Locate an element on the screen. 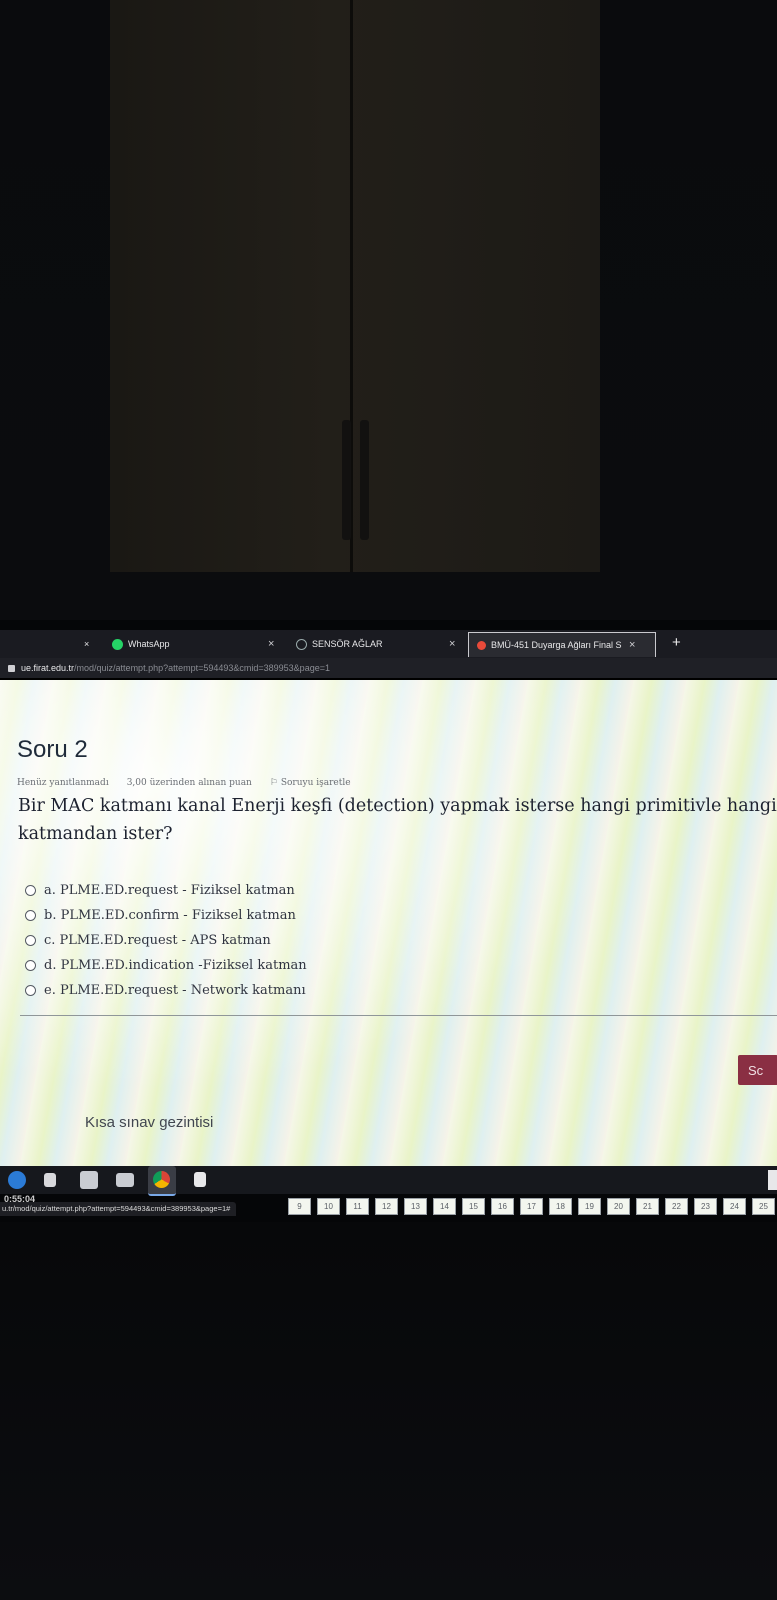 The height and width of the screenshot is (1600, 777). tab-quiz-active: BMÜ-451 Duyarga Ağları Final S × is located at coordinates (562, 644).